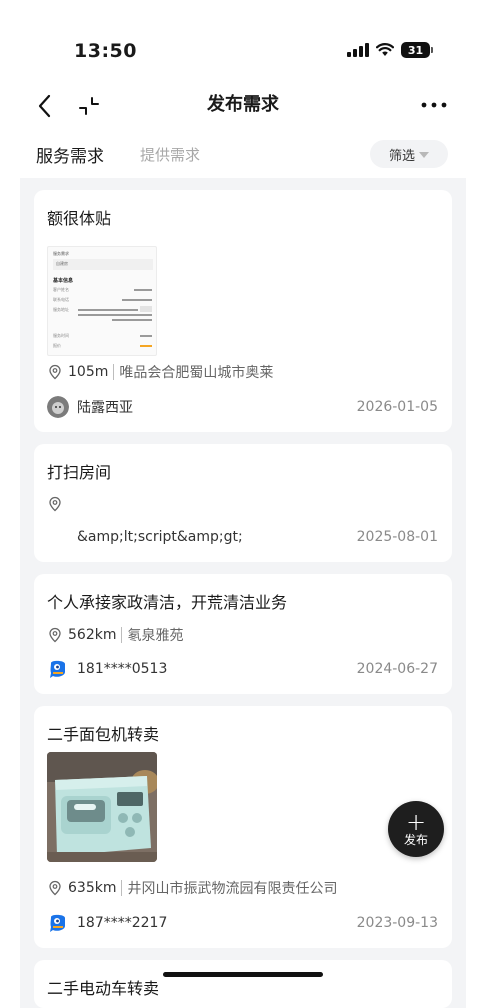 This screenshot has width=486, height=1008. Describe the element at coordinates (70, 154) in the screenshot. I see `tab-service-demand: 服务需求` at that location.